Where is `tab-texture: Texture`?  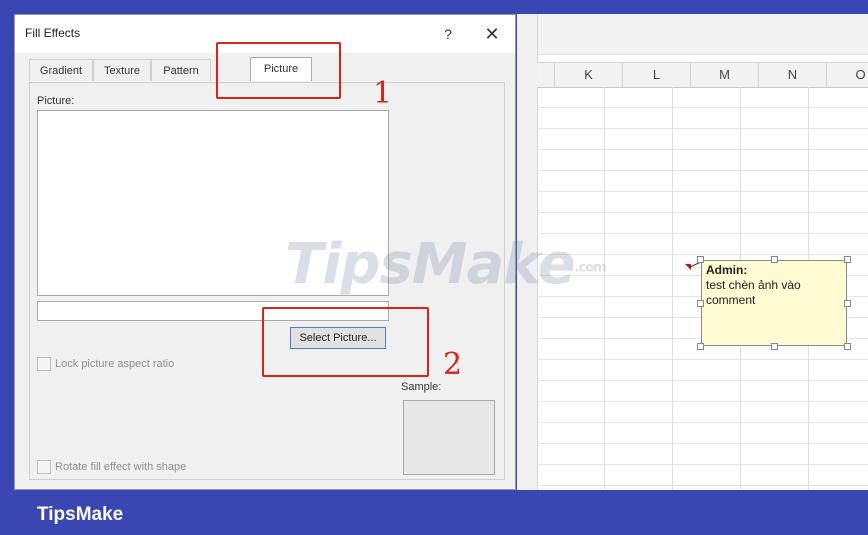 tab-texture: Texture is located at coordinates (122, 70).